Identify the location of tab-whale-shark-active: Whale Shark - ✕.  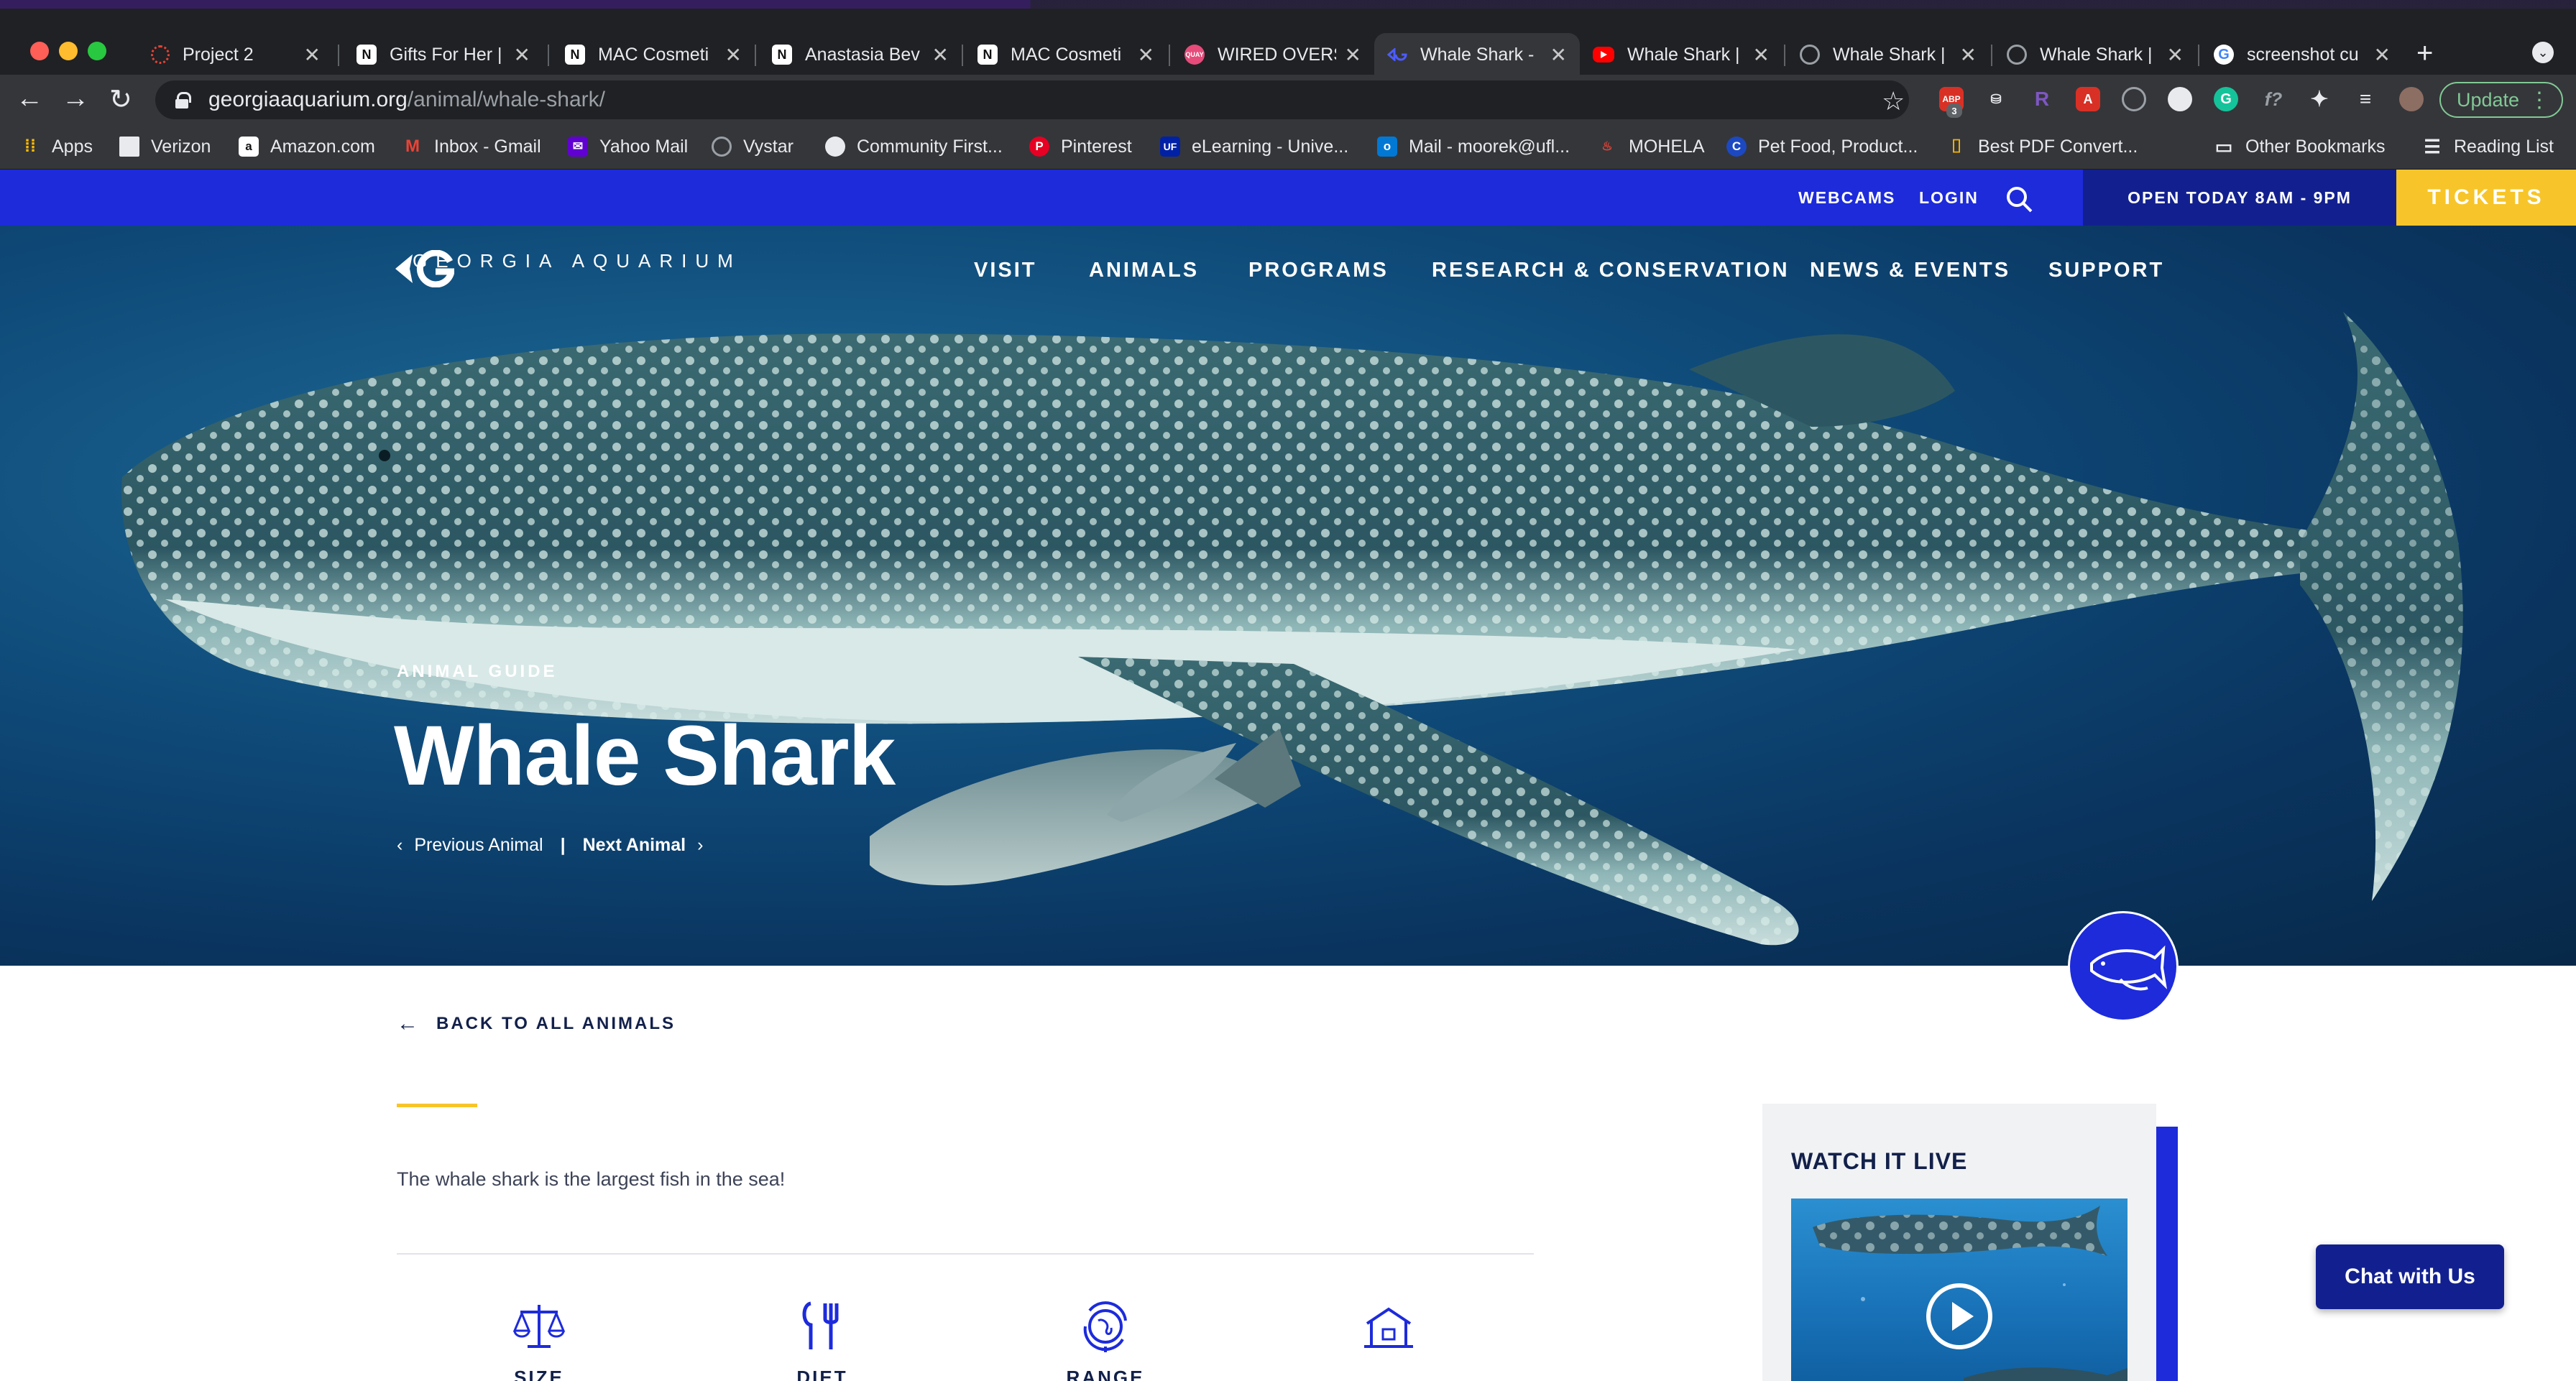
(1477, 54).